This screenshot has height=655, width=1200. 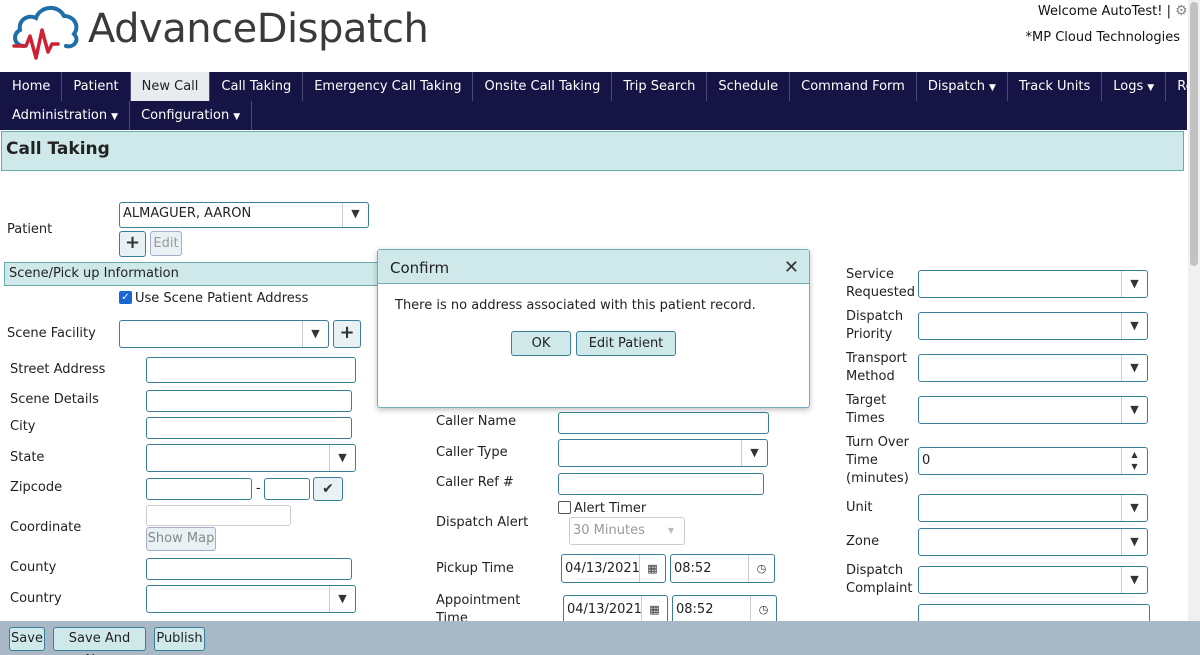 What do you see at coordinates (23, 426) in the screenshot?
I see `city-label: City` at bounding box center [23, 426].